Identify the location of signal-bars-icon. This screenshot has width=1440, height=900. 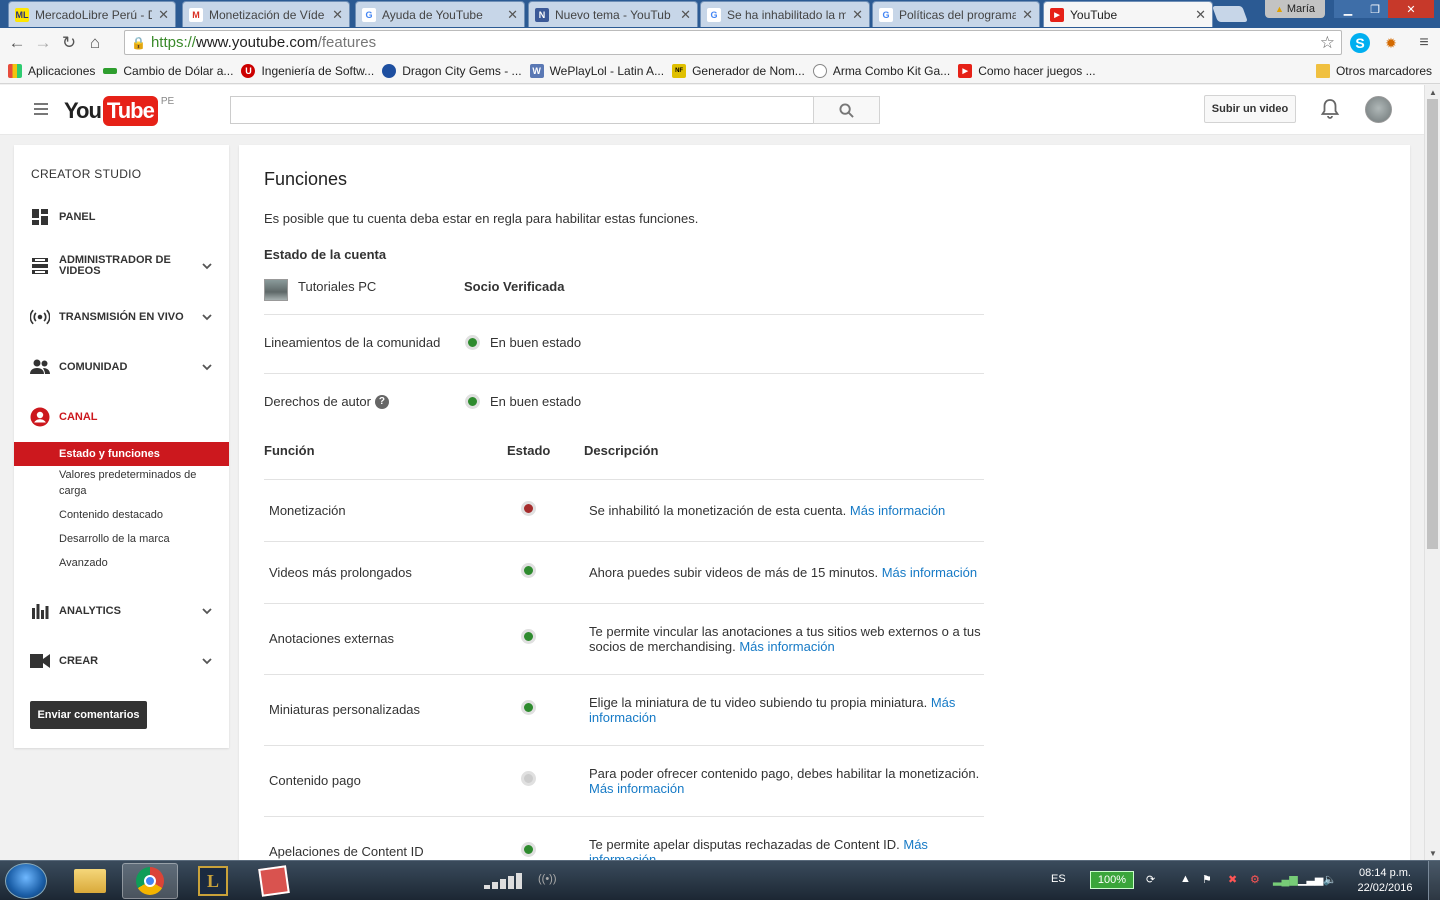
(504, 882).